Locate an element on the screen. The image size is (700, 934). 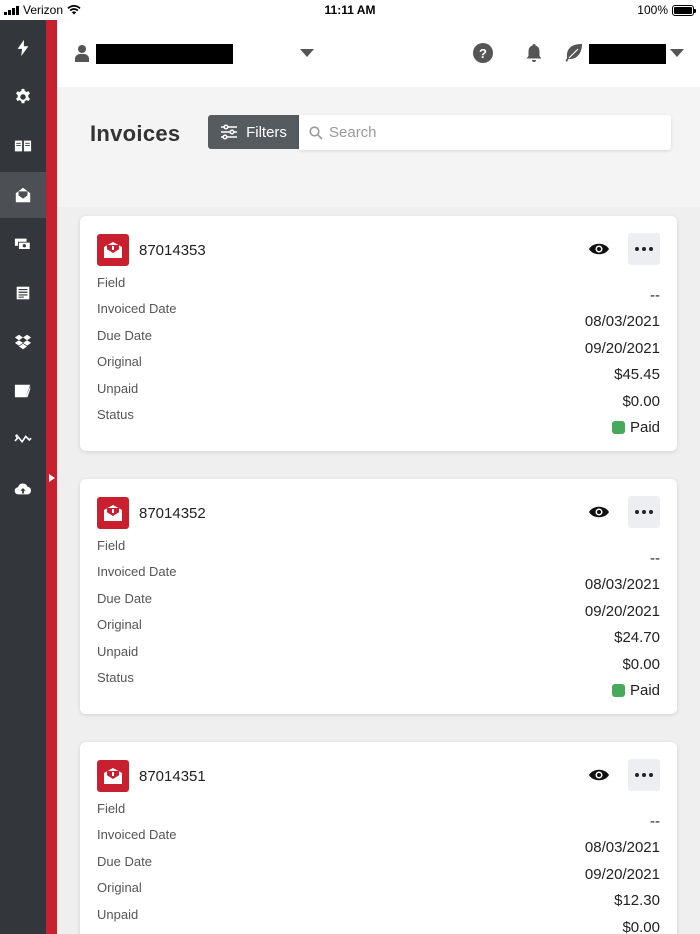
status-bar: Verizon 11:11 AM 100% is located at coordinates (350, 10).